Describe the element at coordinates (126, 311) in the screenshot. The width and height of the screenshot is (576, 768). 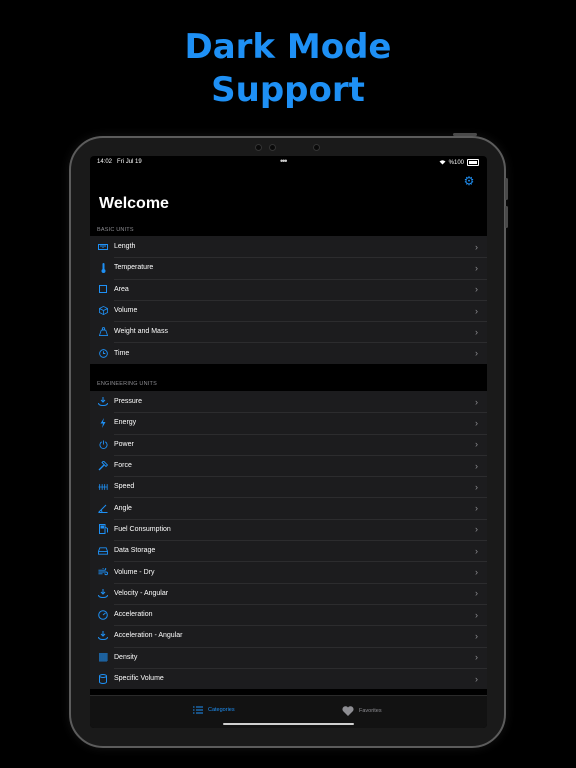
I see `list-item-label: Volume` at that location.